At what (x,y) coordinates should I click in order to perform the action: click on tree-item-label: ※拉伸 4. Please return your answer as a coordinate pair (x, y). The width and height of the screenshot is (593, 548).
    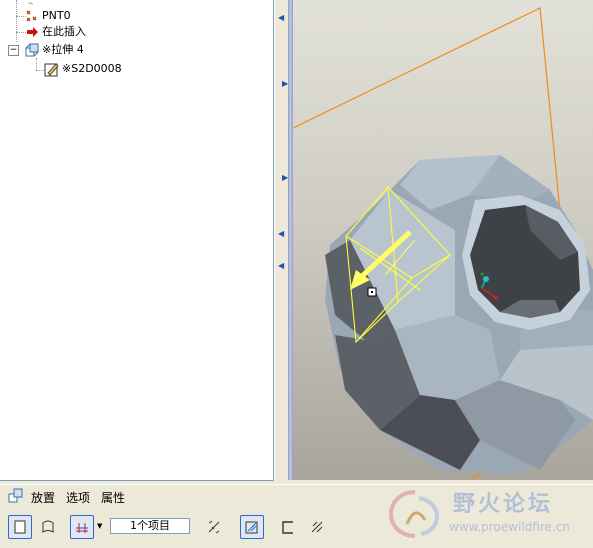
    Looking at the image, I should click on (63, 49).